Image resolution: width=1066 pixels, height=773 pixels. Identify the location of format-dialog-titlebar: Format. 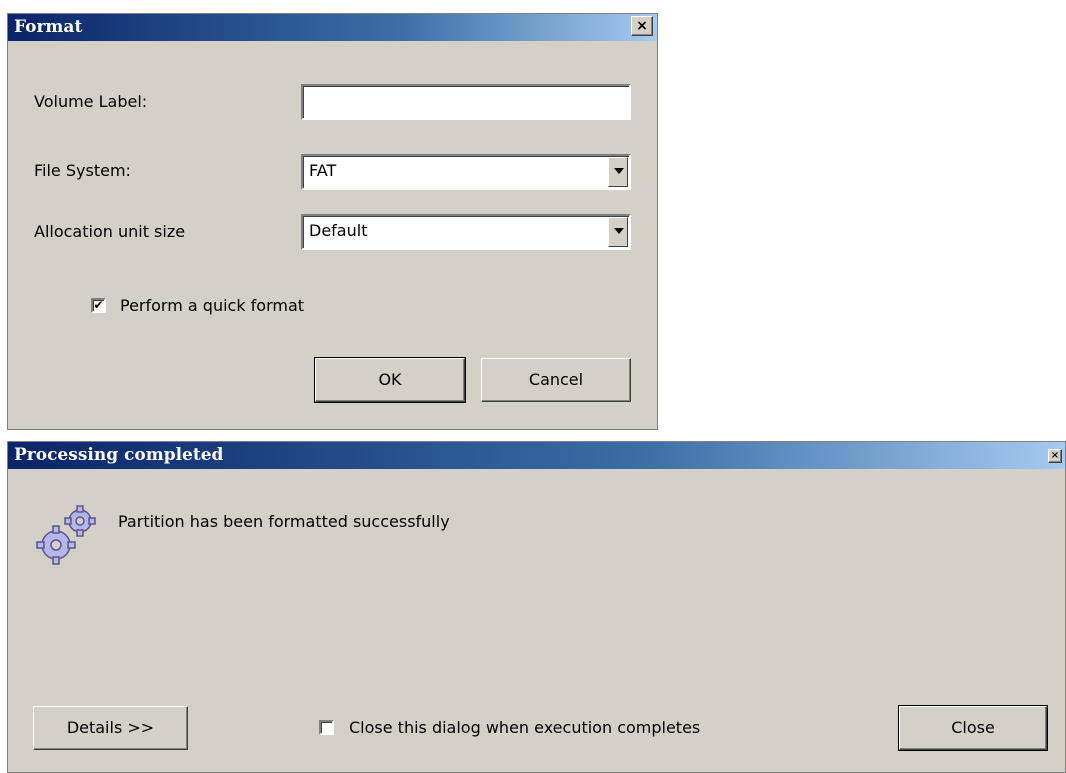
(332, 27).